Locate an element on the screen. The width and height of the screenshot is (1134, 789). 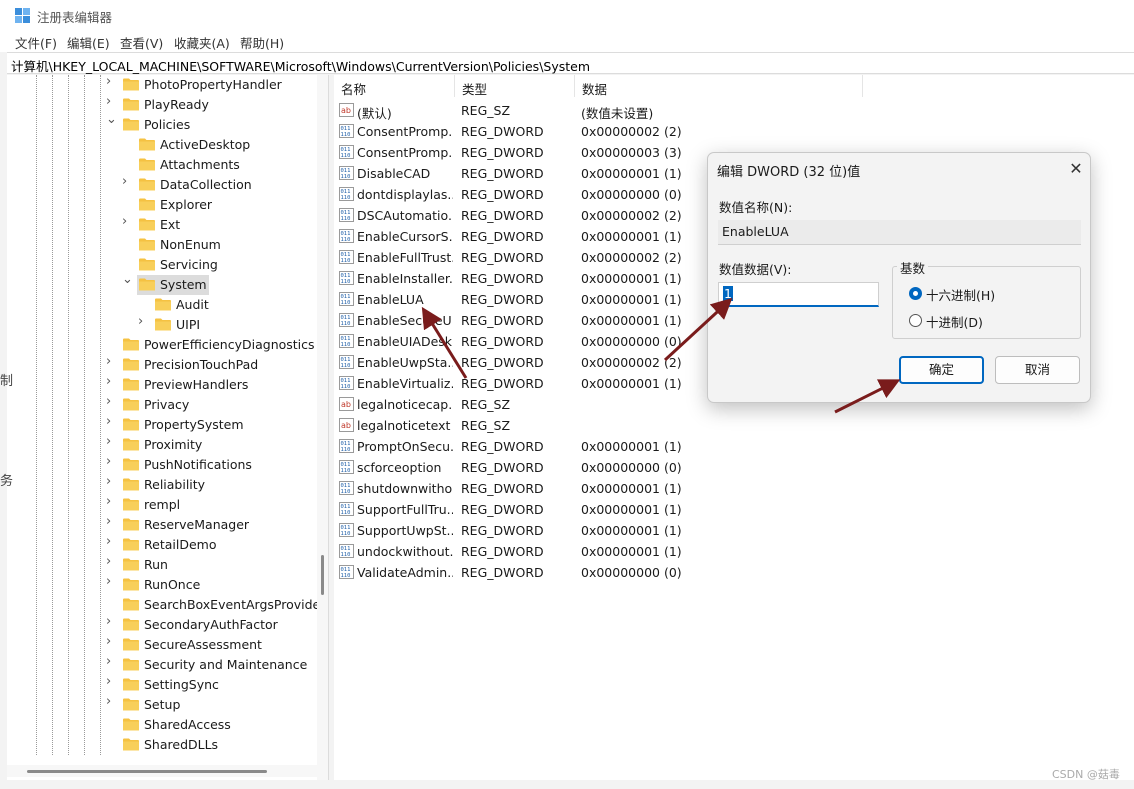
tree-item-label: SearchBoxEventArgsProvide is located at coordinates (232, 604).